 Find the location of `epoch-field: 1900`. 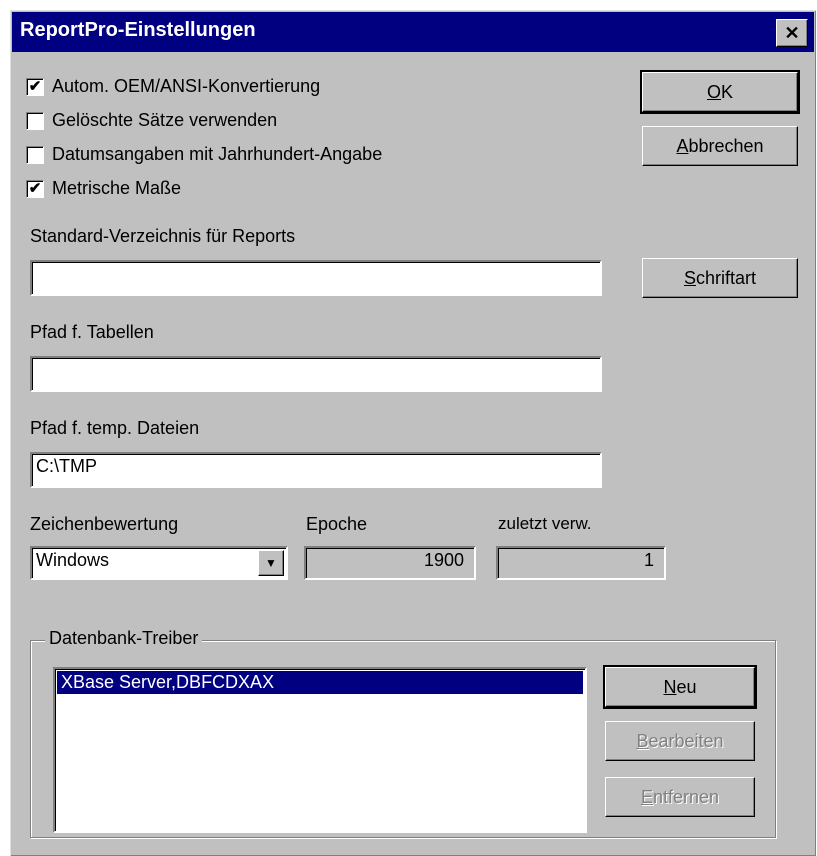

epoch-field: 1900 is located at coordinates (390, 563).